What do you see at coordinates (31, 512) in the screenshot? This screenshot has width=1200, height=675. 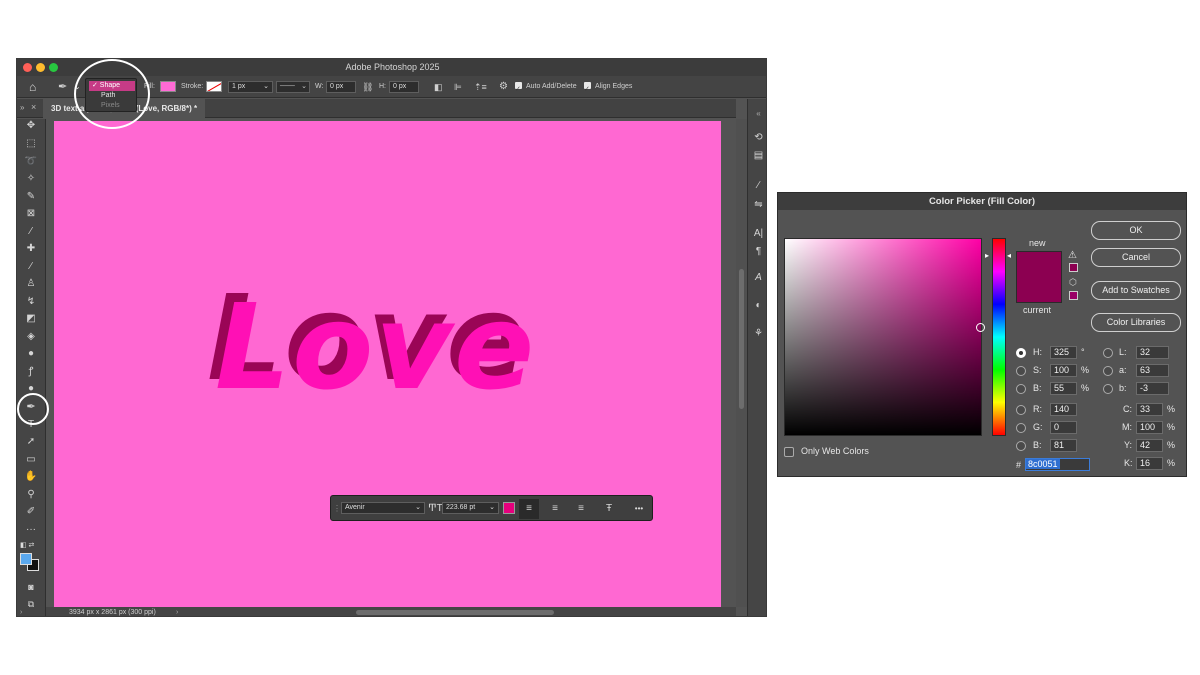 I see `edit-toolbar-icon: ✐` at bounding box center [31, 512].